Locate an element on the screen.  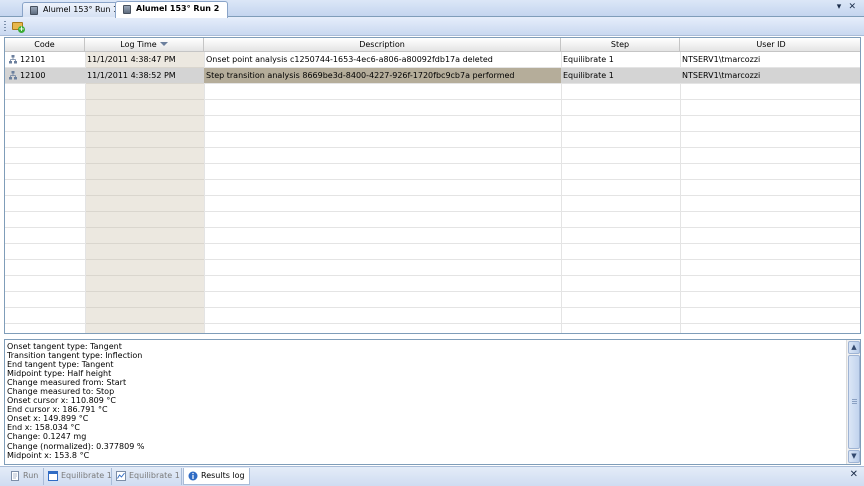
column-header-user-id: User ID is located at coordinates (770, 45).